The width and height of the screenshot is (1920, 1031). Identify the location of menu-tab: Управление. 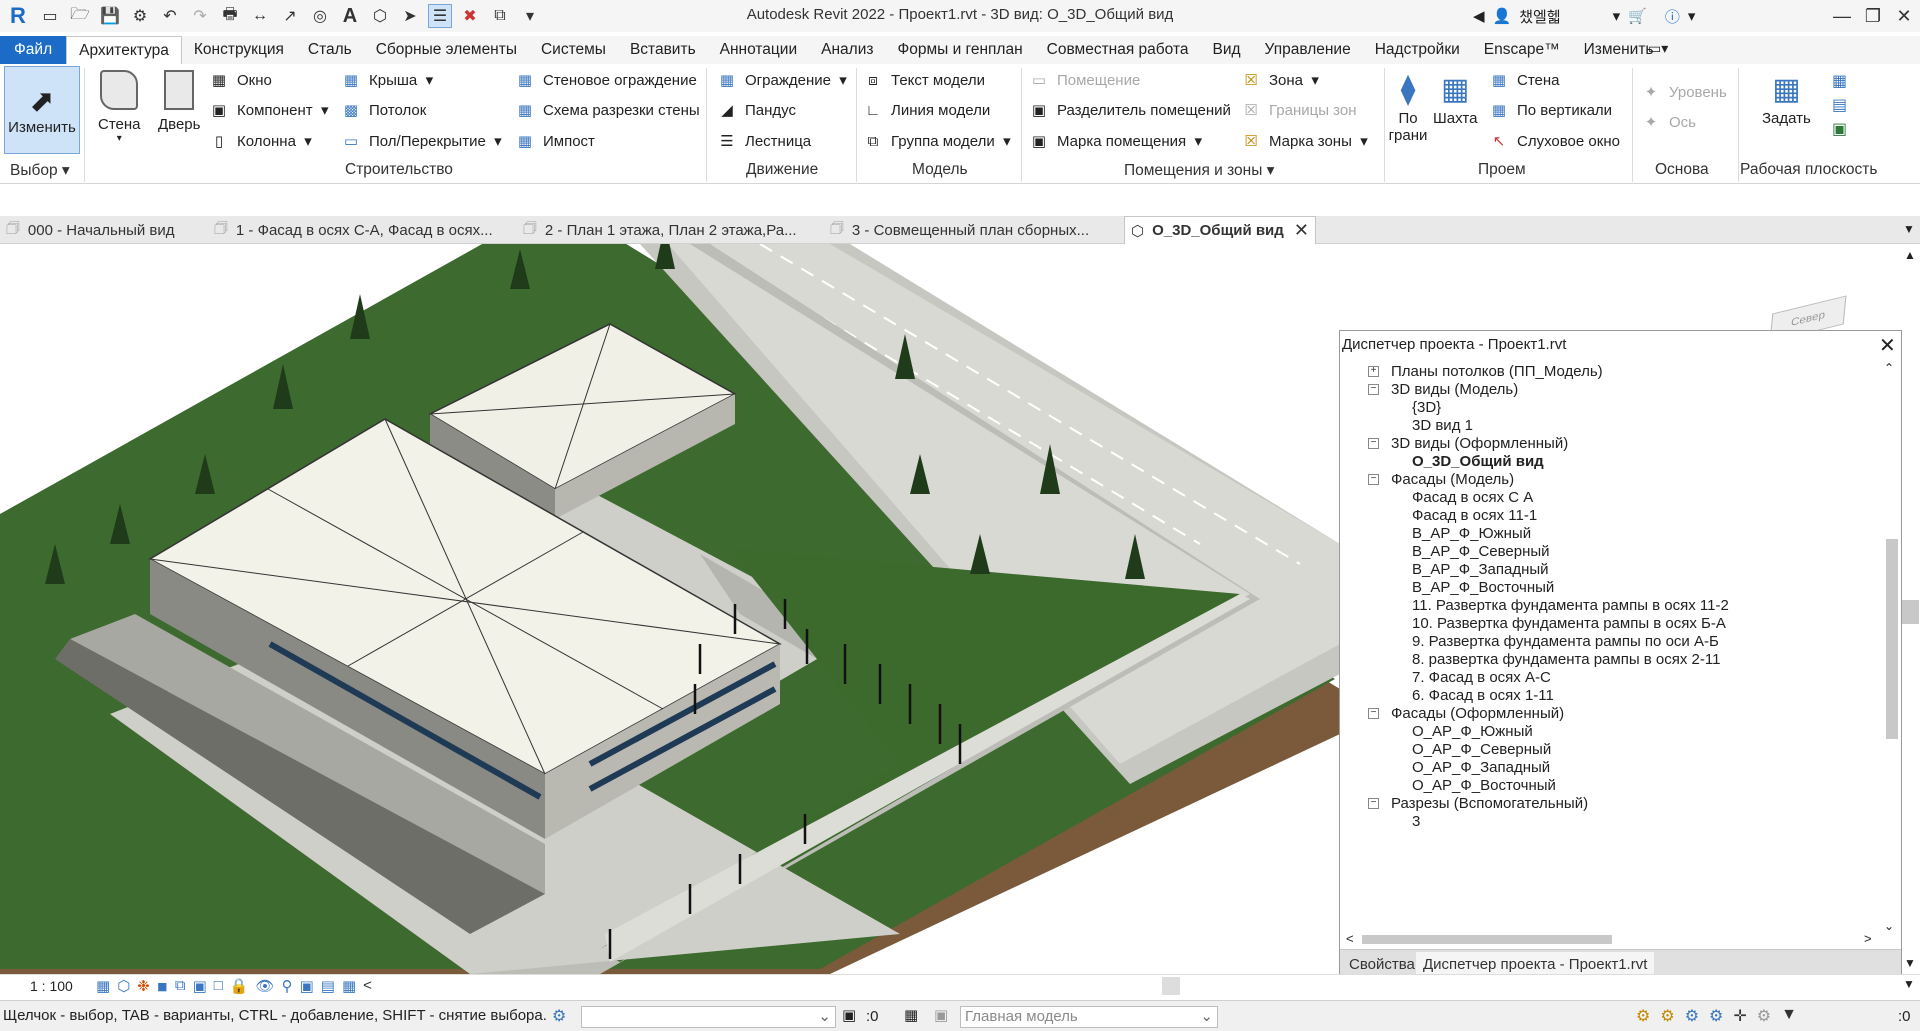
(1308, 50).